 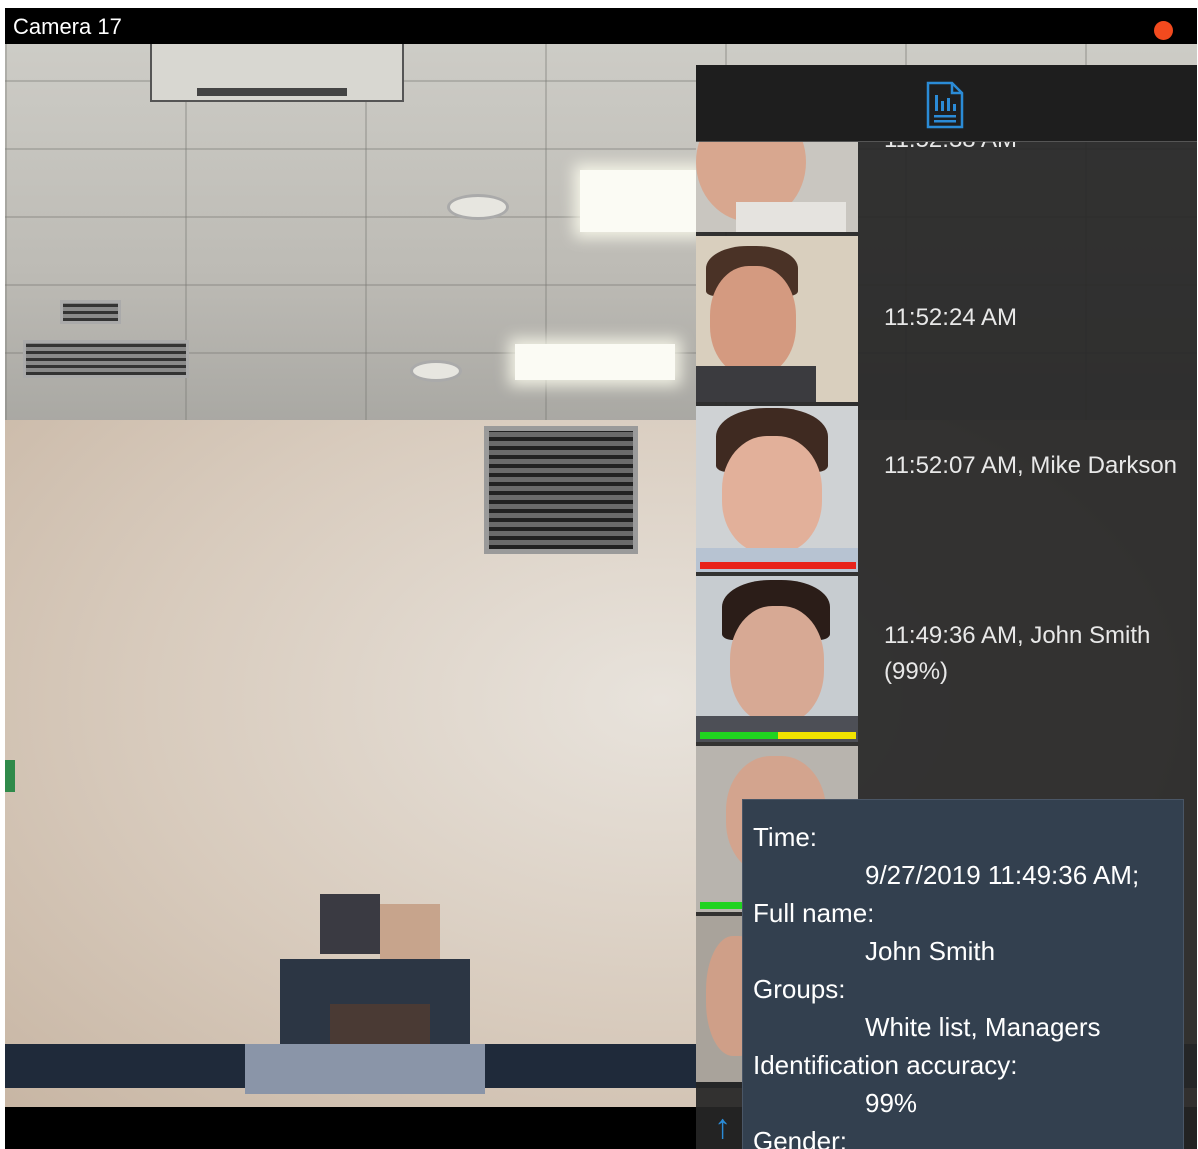 What do you see at coordinates (950, 317) in the screenshot?
I see `event-label: 11:52:24 AM` at bounding box center [950, 317].